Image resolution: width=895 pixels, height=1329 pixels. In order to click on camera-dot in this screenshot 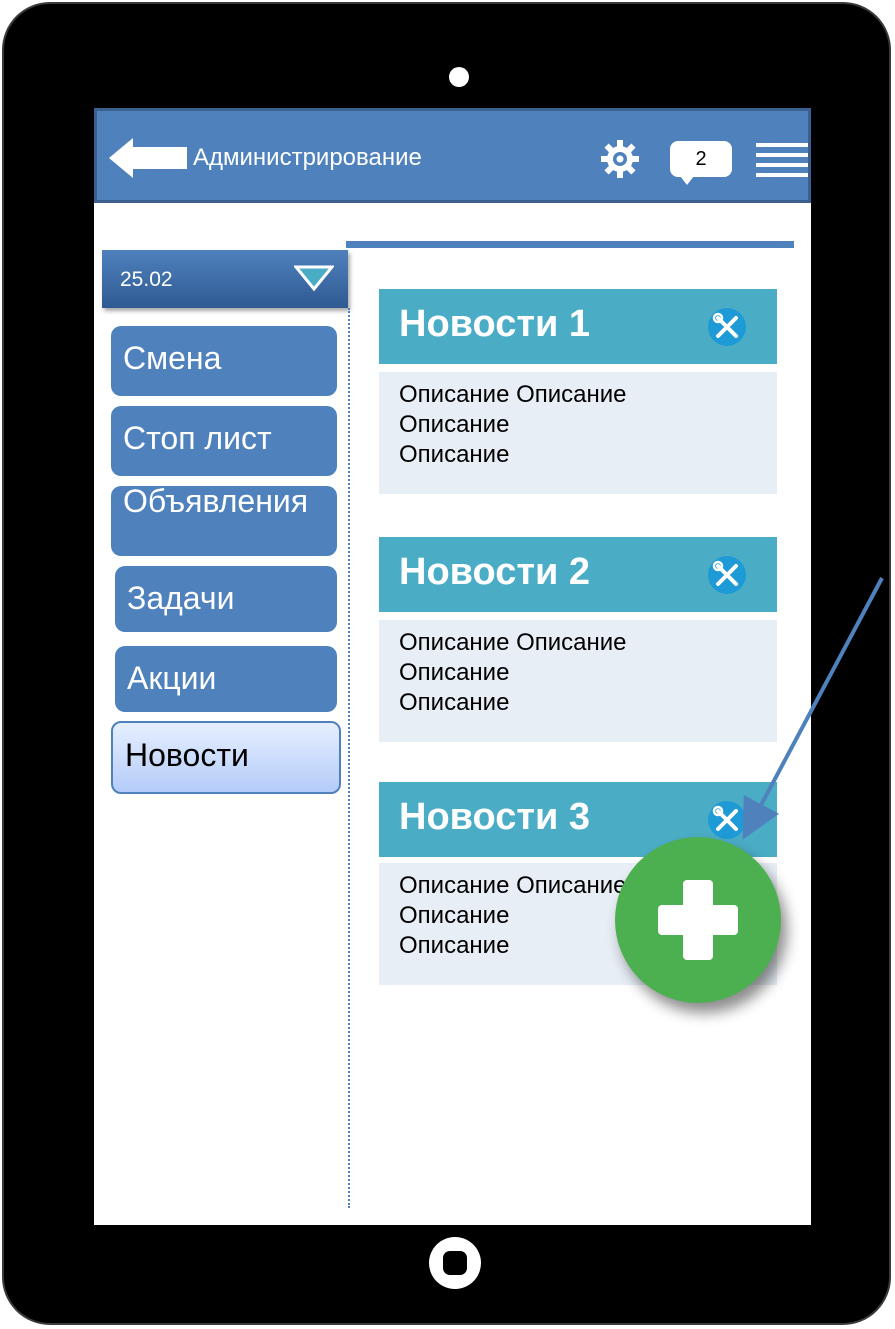, I will do `click(459, 77)`.